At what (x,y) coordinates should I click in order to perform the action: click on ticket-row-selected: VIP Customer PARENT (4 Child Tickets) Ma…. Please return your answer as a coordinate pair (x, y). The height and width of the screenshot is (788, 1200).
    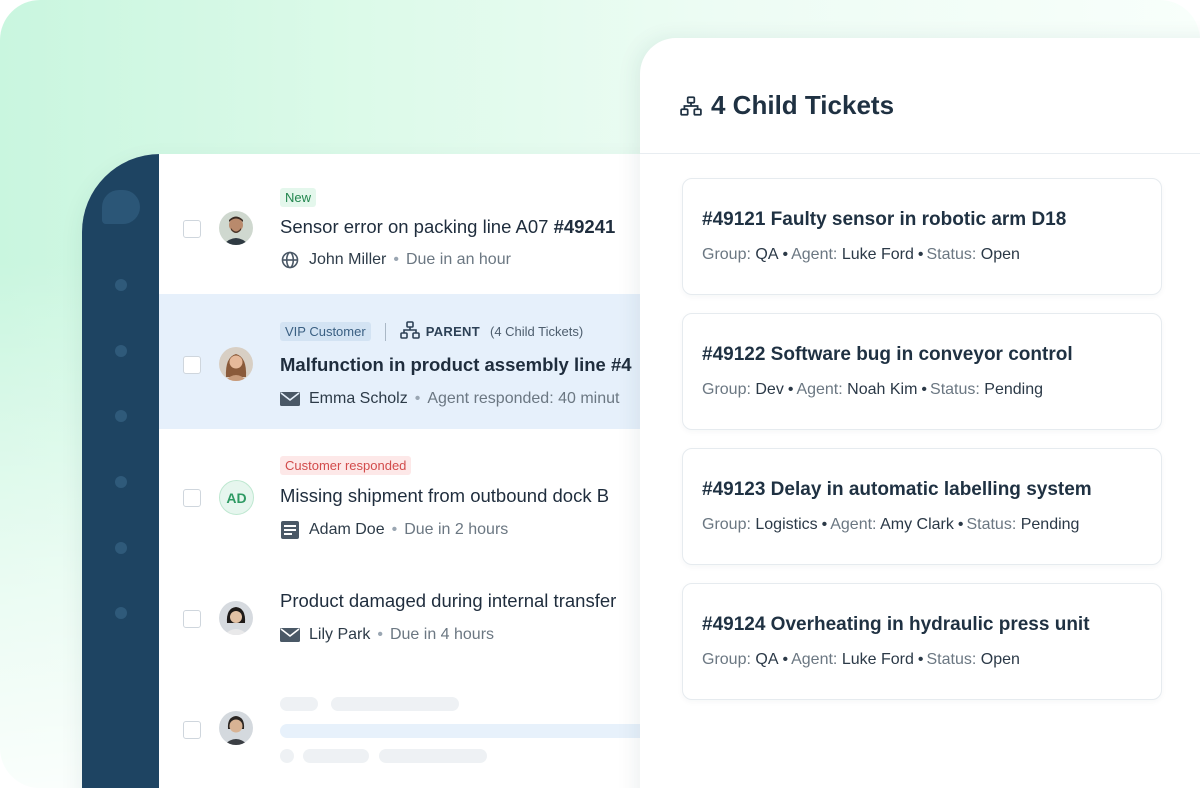
    Looking at the image, I should click on (430, 362).